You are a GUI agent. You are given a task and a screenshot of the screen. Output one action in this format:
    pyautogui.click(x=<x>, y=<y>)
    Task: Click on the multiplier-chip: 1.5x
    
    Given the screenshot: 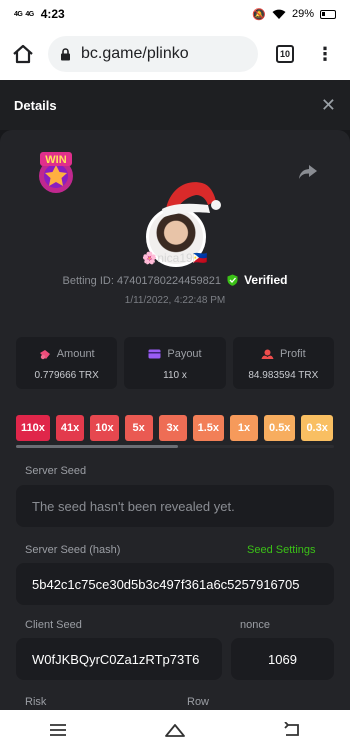 What is the action you would take?
    pyautogui.click(x=208, y=428)
    